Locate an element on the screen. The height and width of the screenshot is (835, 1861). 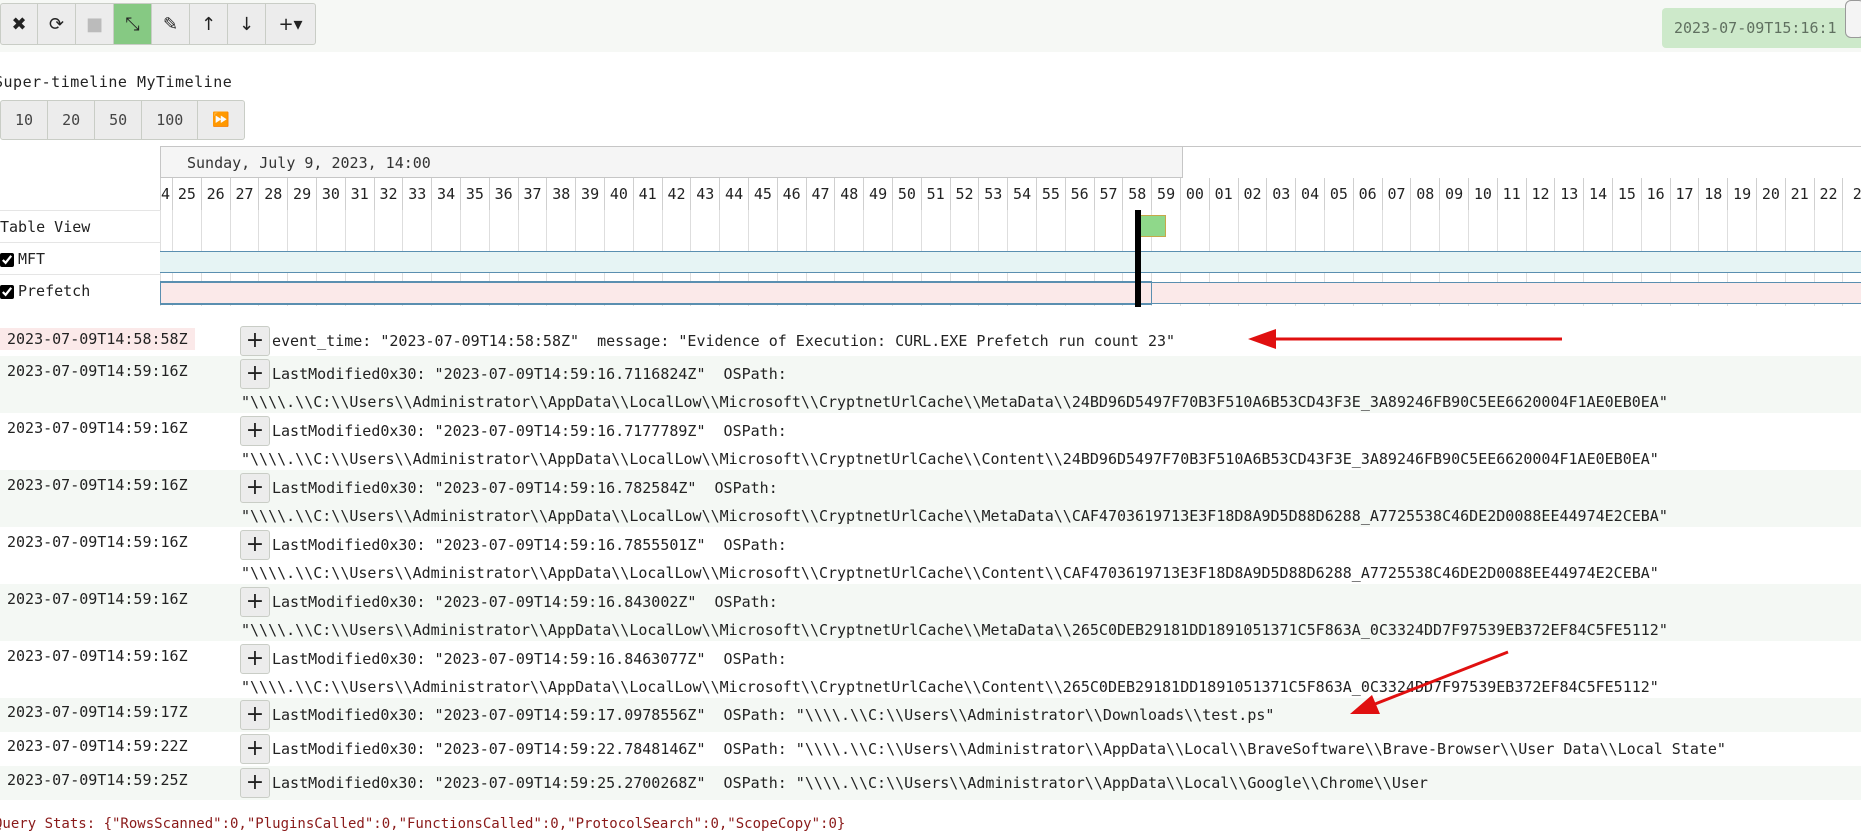
mft-checkbox is located at coordinates (7, 259).